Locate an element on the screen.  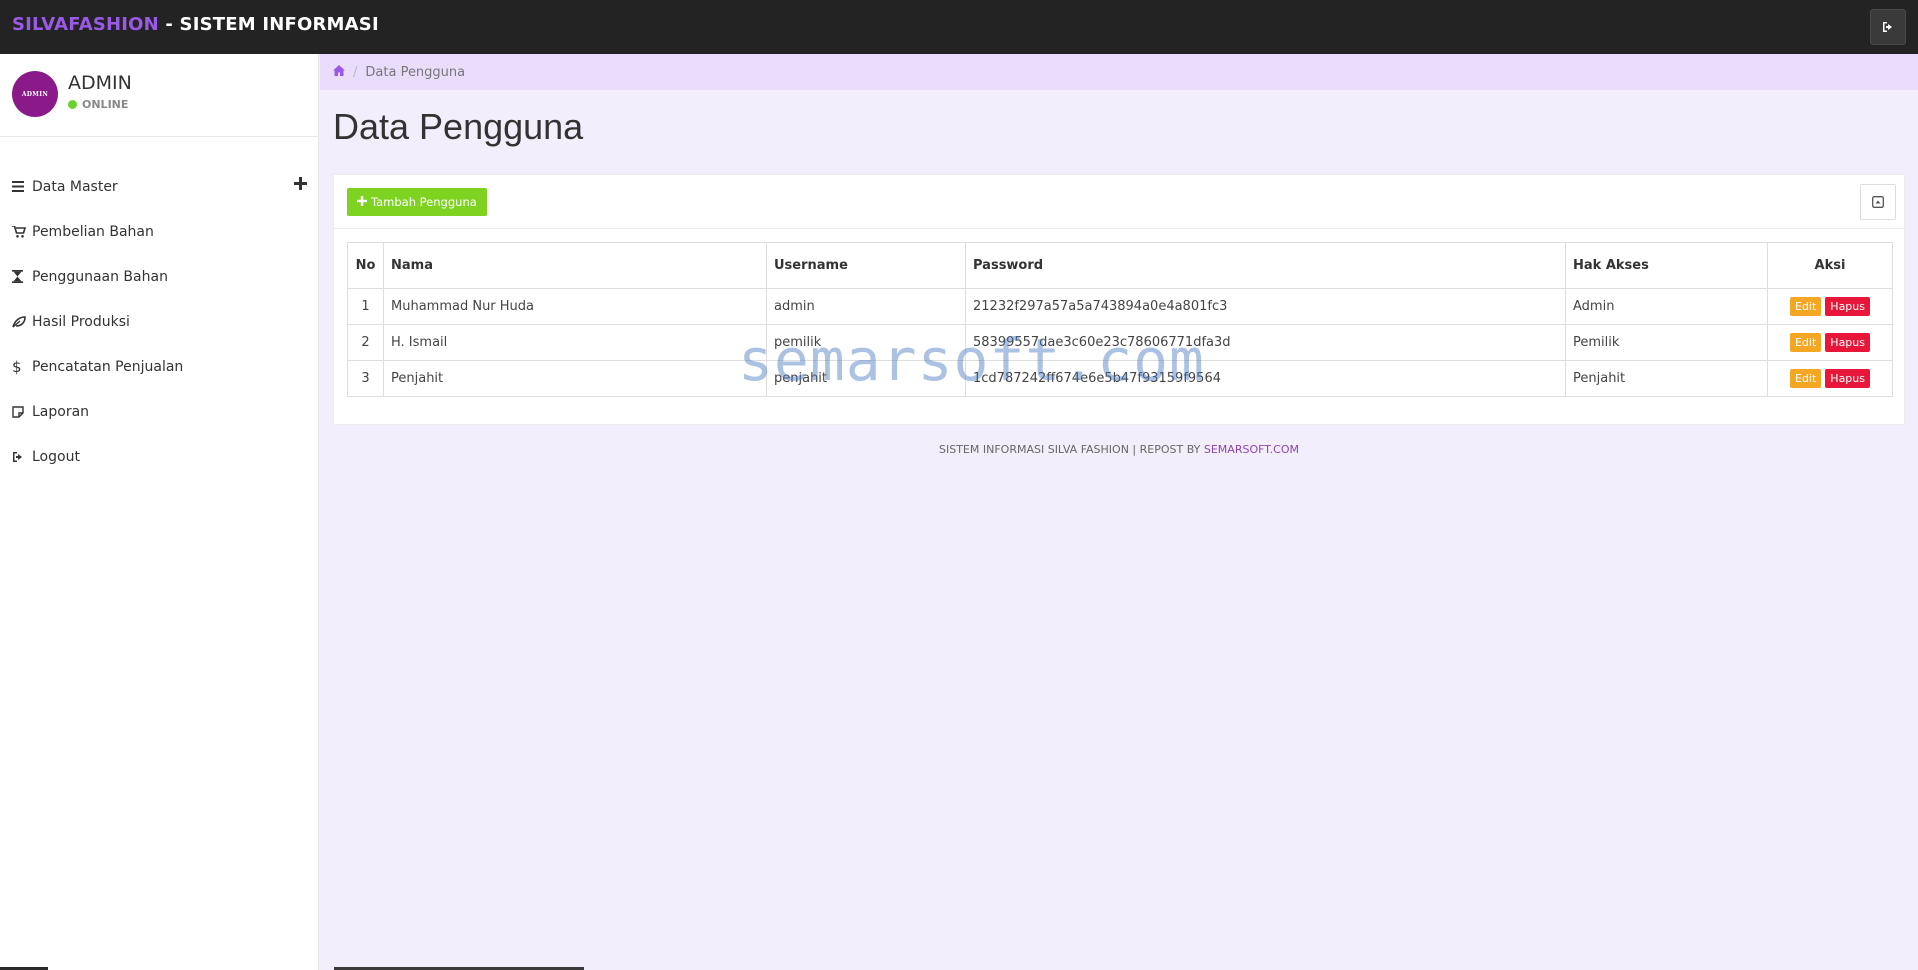
brand-primary: SILVAFASHION is located at coordinates (85, 24).